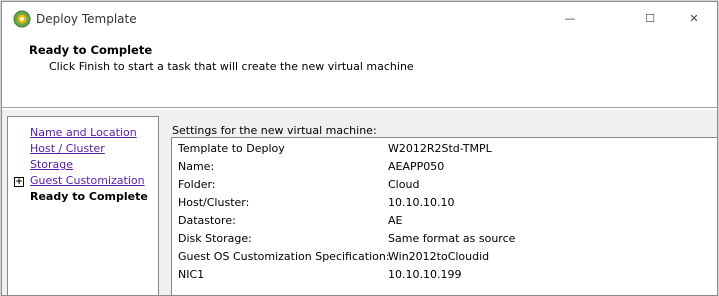  Describe the element at coordinates (22, 19) in the screenshot. I see `vsphere-logo-icon` at that location.